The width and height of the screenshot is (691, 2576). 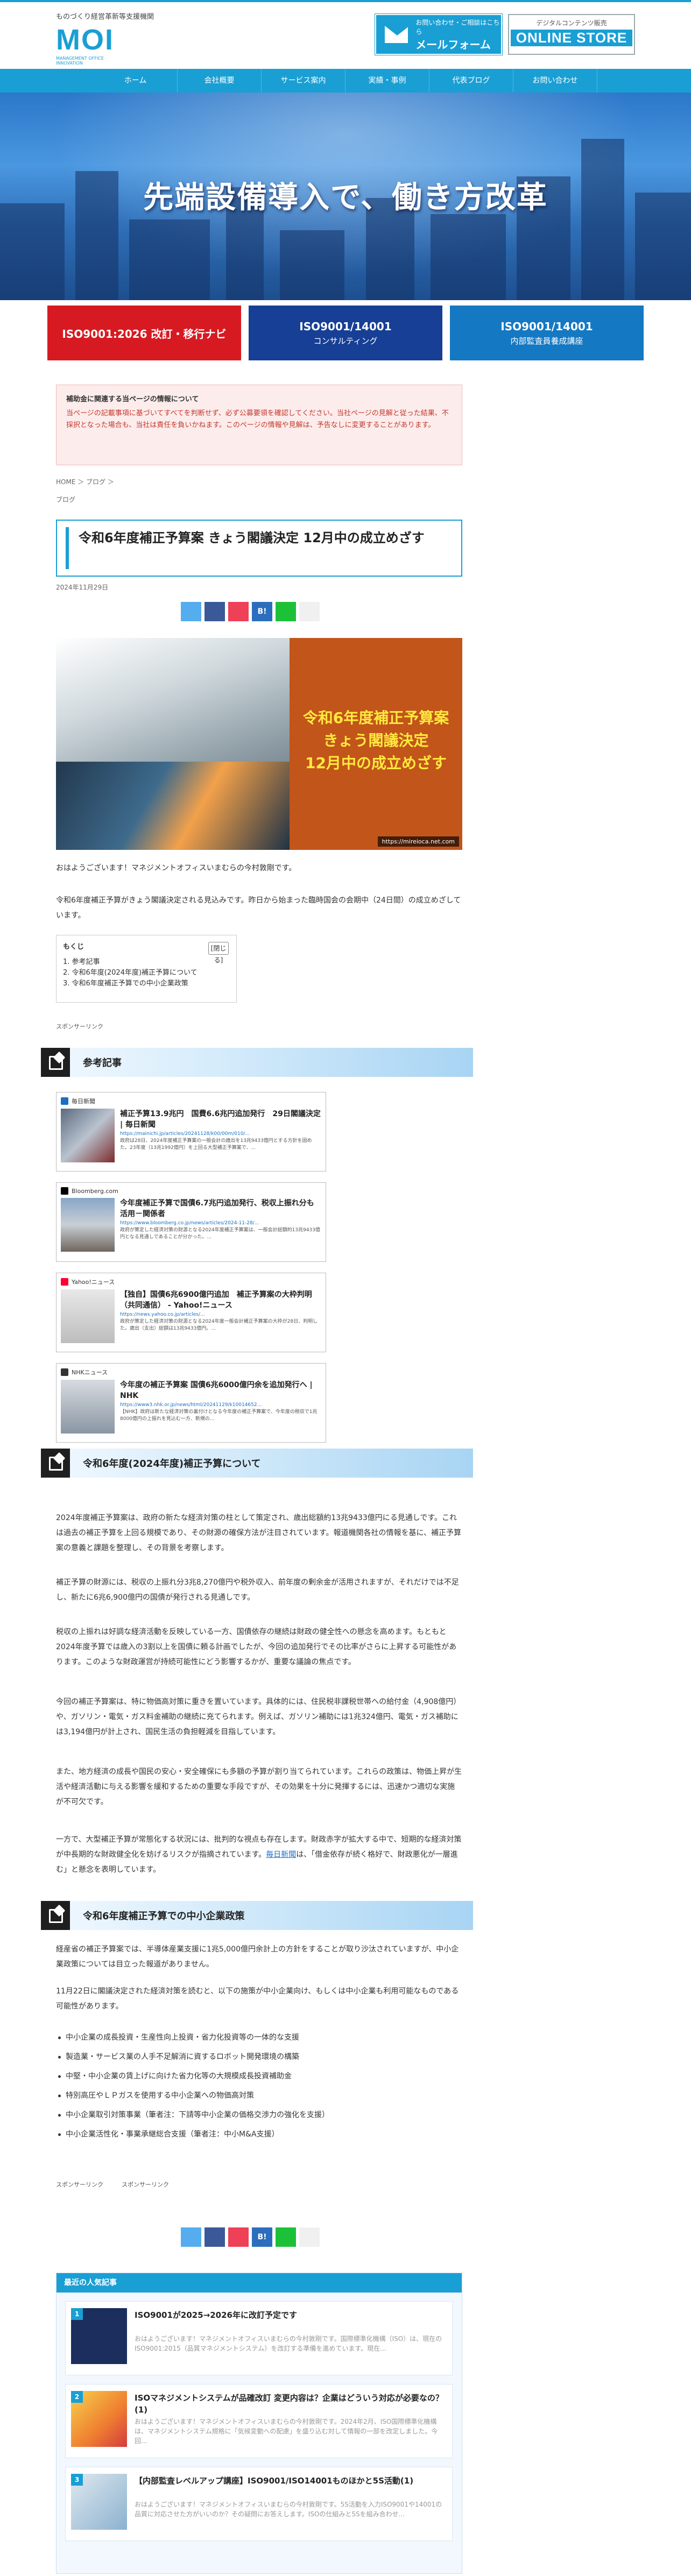 What do you see at coordinates (220, 1390) in the screenshot?
I see `reference-title: 今年度の補正予算案 国債6兆6000億円余を追加発行へ | NHK` at bounding box center [220, 1390].